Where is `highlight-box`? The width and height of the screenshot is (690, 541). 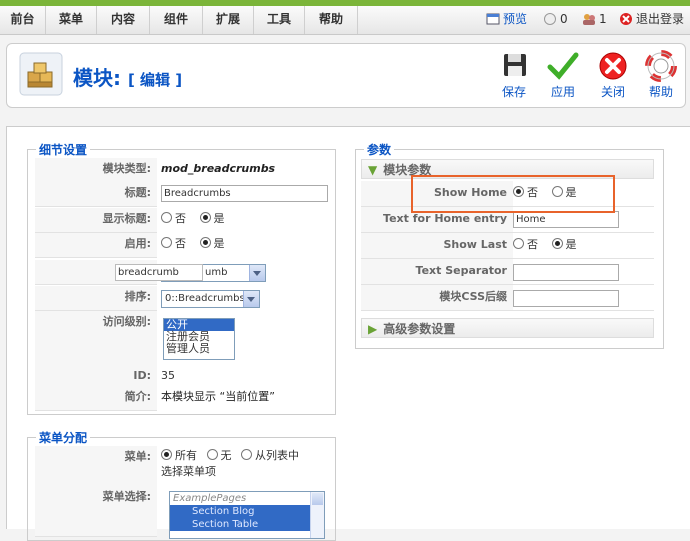
highlight-box is located at coordinates (513, 194).